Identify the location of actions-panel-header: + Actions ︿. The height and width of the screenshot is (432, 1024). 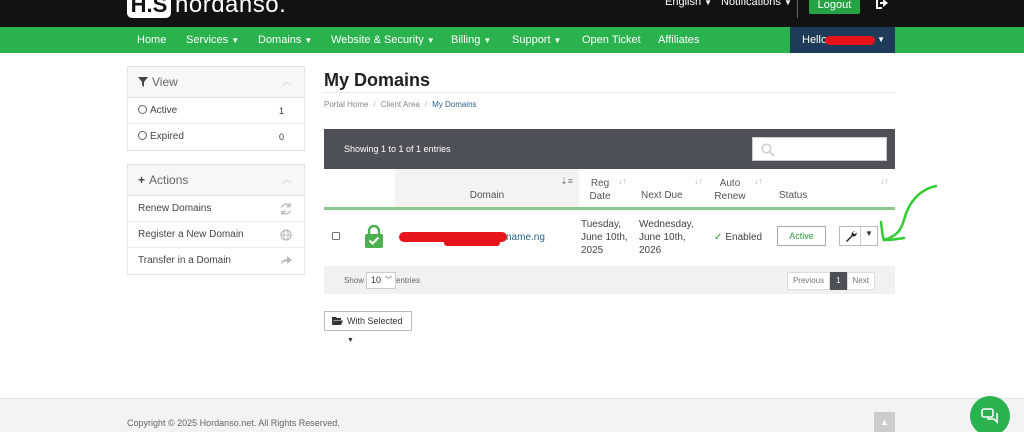
(216, 180).